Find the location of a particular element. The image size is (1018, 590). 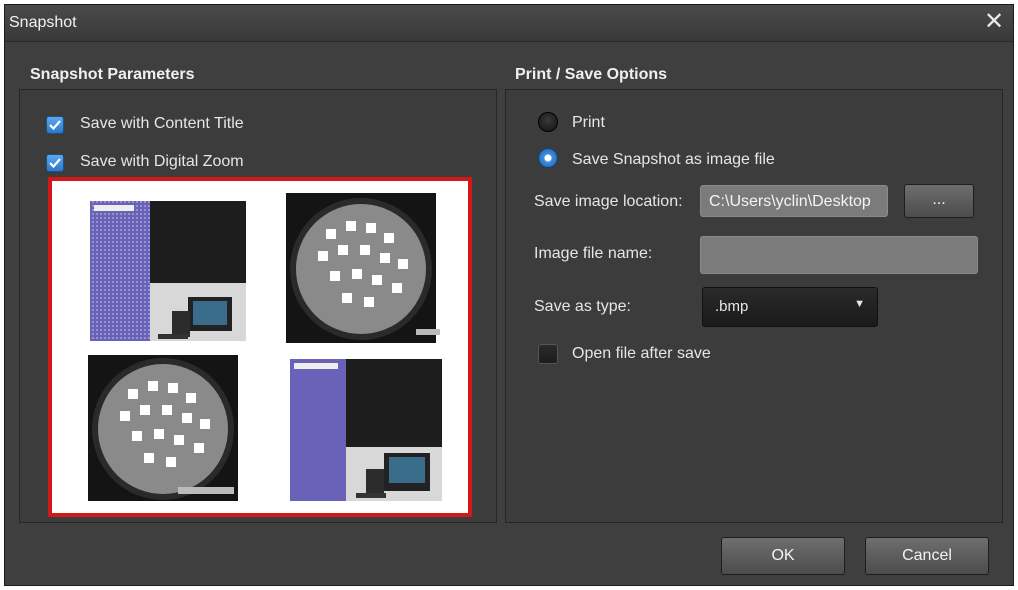

open-after-save-checkbox is located at coordinates (548, 354).